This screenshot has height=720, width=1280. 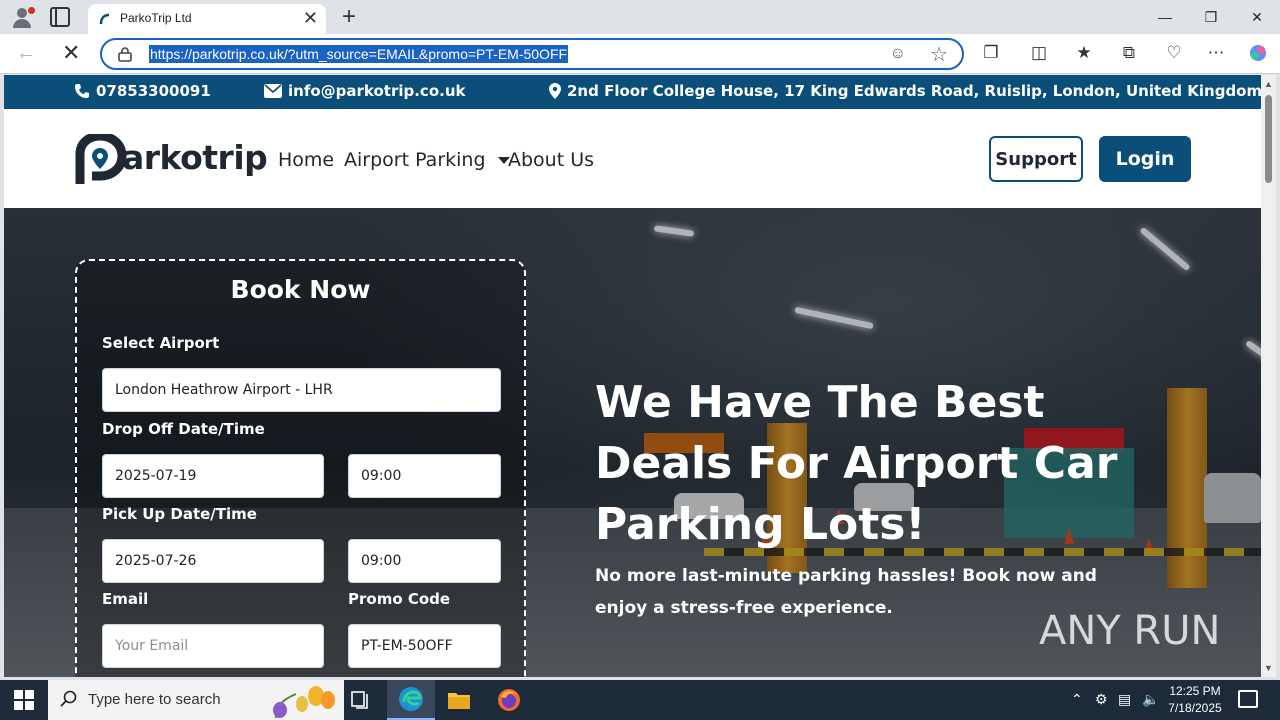 I want to click on scroll-thumb, so click(x=1268, y=139).